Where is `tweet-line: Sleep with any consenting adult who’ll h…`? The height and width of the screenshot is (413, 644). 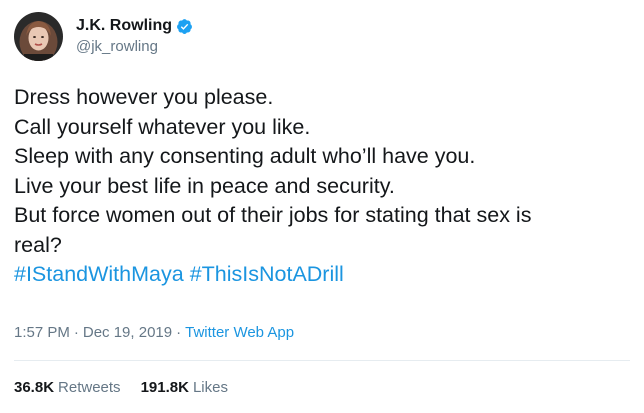 tweet-line: Sleep with any consenting adult who’ll h… is located at coordinates (245, 156).